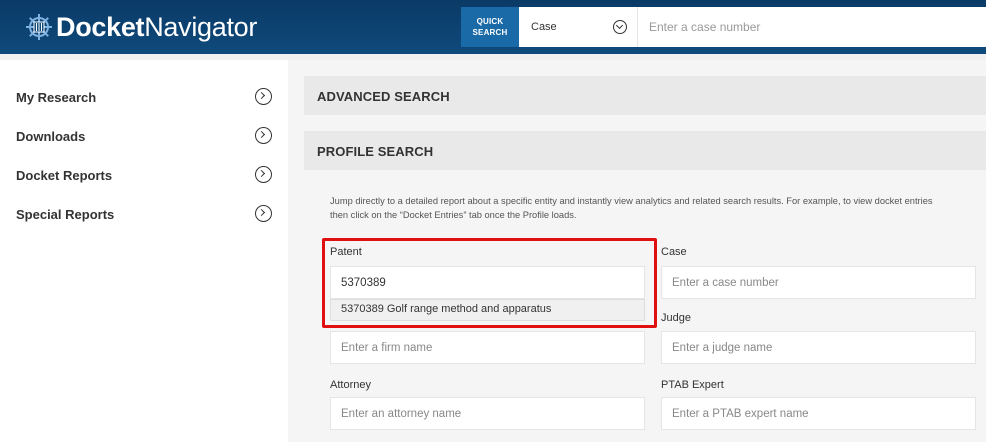 This screenshot has height=442, width=986. I want to click on quick-search-button: QUICK SEARCH, so click(490, 27).